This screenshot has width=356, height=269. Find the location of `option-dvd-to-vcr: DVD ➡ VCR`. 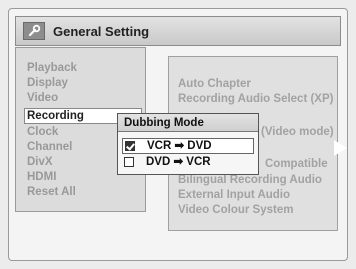

option-dvd-to-vcr: DVD ➡ VCR is located at coordinates (188, 163).